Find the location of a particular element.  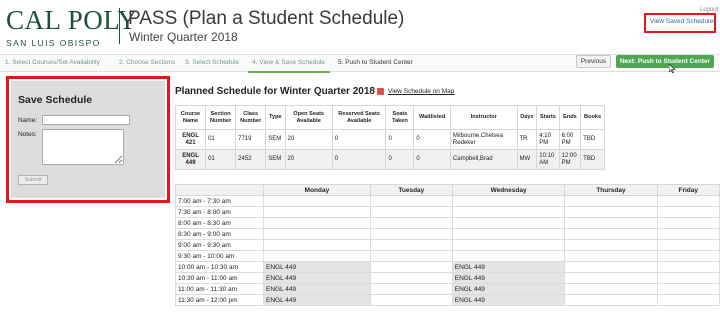

course-name-cell: ENGL 421 is located at coordinates (190, 139).